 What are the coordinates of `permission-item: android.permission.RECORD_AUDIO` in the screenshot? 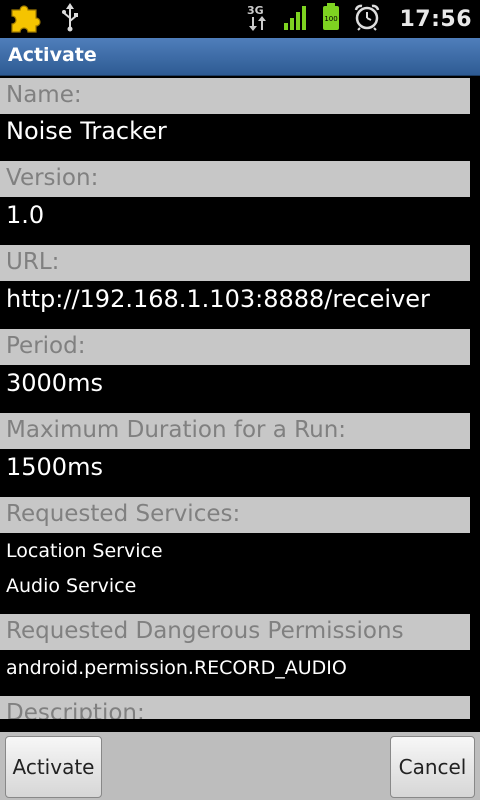 It's located at (176, 668).